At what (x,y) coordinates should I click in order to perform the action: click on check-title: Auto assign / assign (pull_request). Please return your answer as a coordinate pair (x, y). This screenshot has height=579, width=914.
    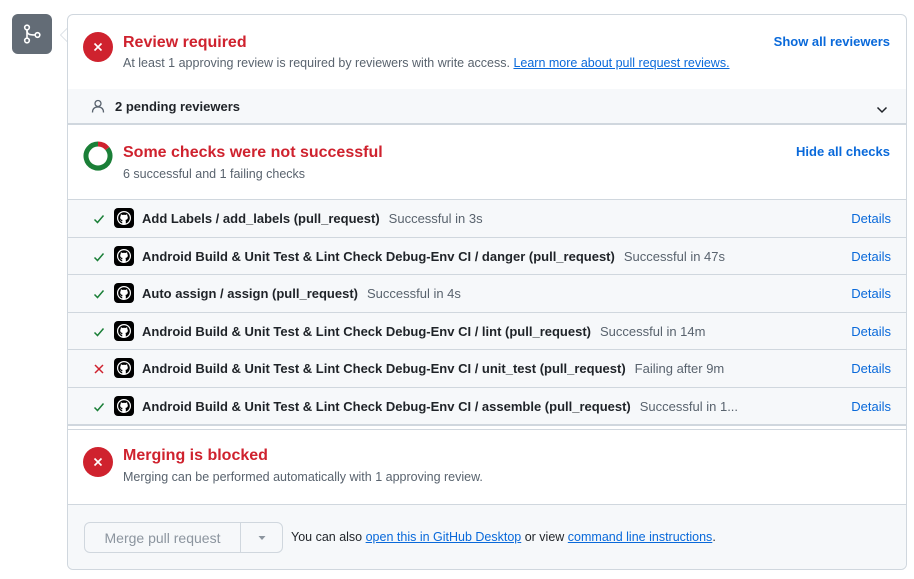
    Looking at the image, I should click on (250, 293).